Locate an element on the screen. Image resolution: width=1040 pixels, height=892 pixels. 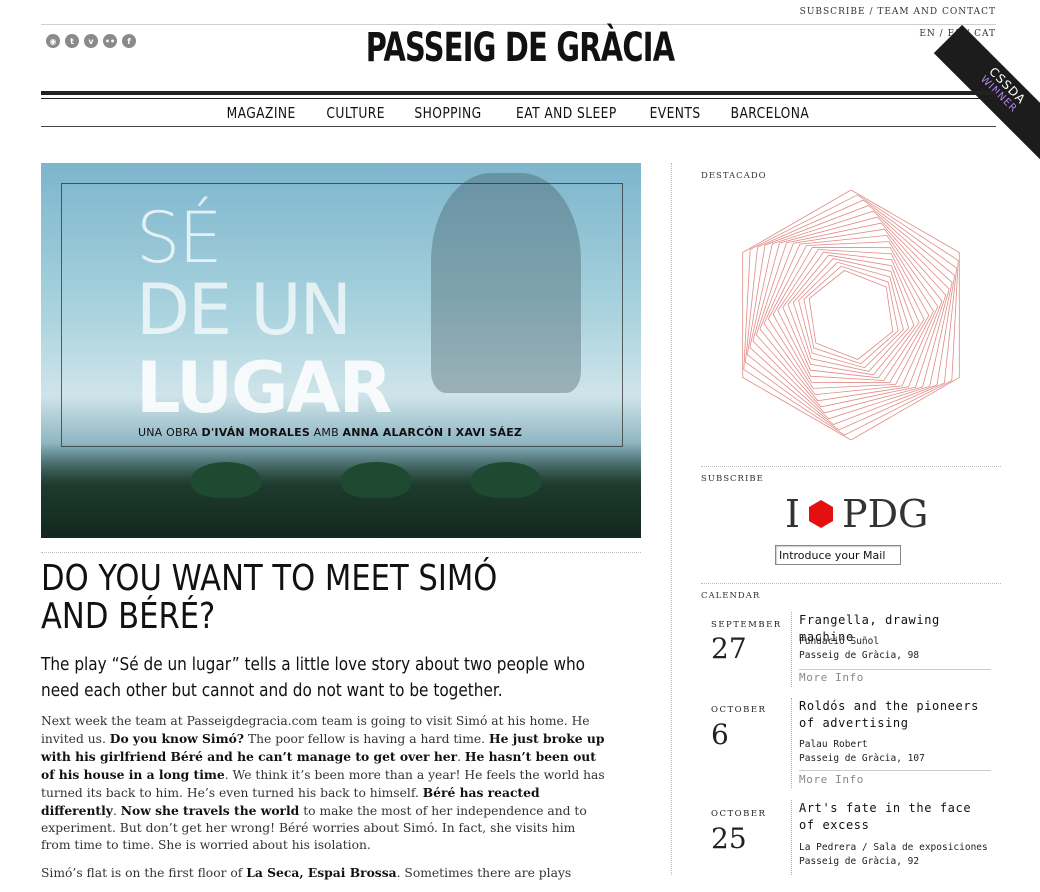
event-address: Passeig de Gràcia, 107 is located at coordinates (862, 758).